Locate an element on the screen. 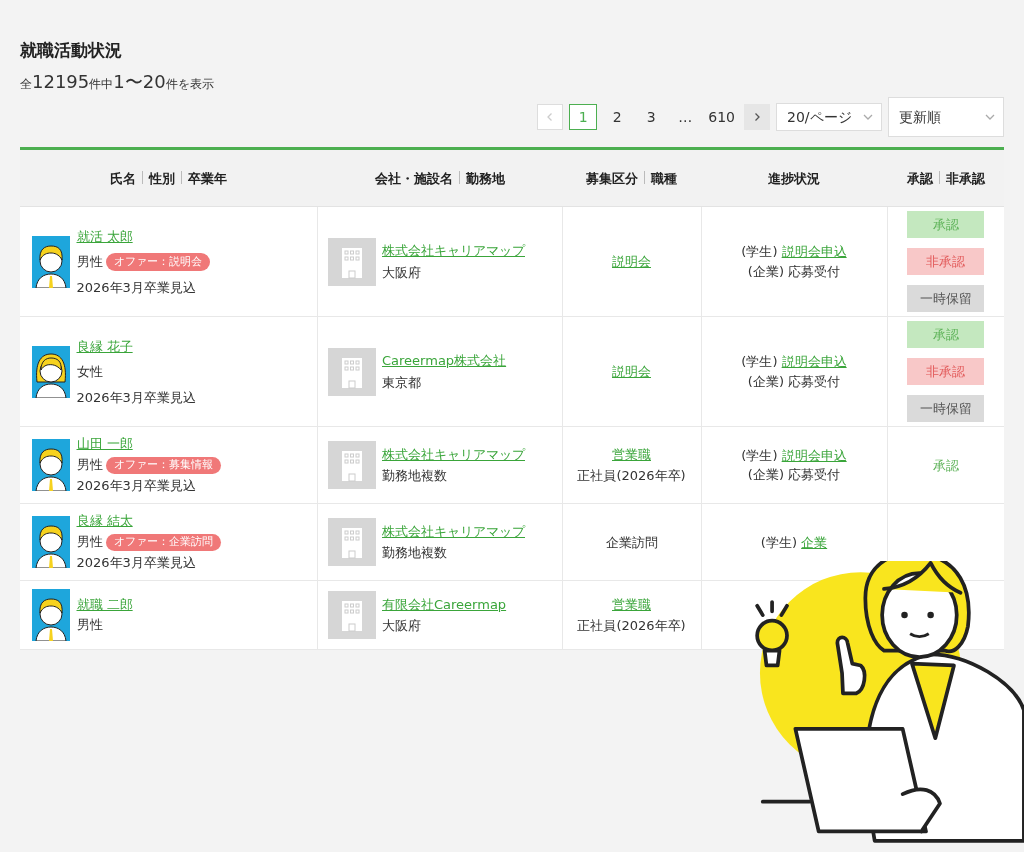  student-name-link: 就活 太郎 is located at coordinates (104, 236).